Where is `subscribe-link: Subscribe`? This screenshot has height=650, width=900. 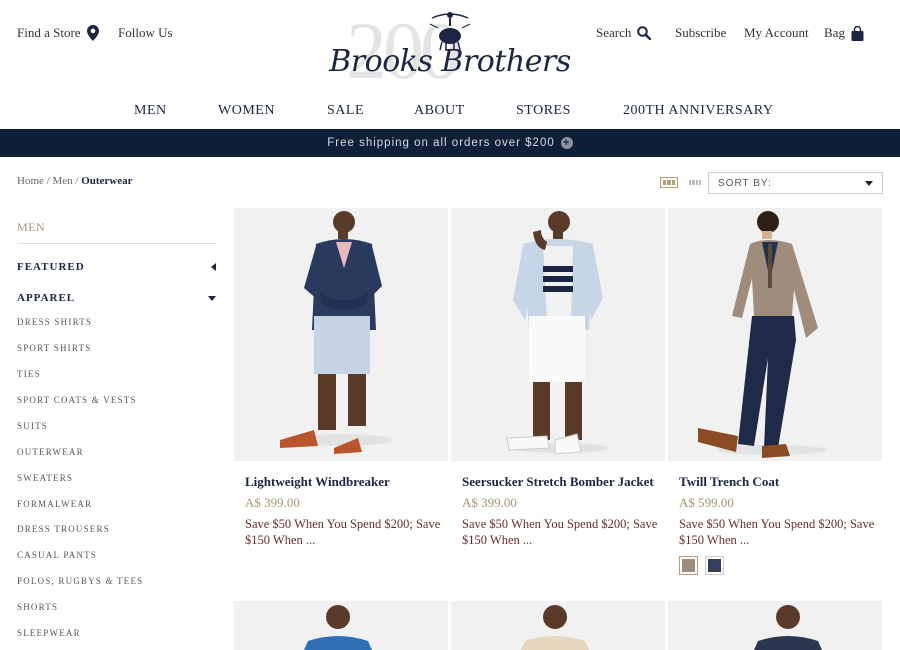
subscribe-link: Subscribe is located at coordinates (700, 33).